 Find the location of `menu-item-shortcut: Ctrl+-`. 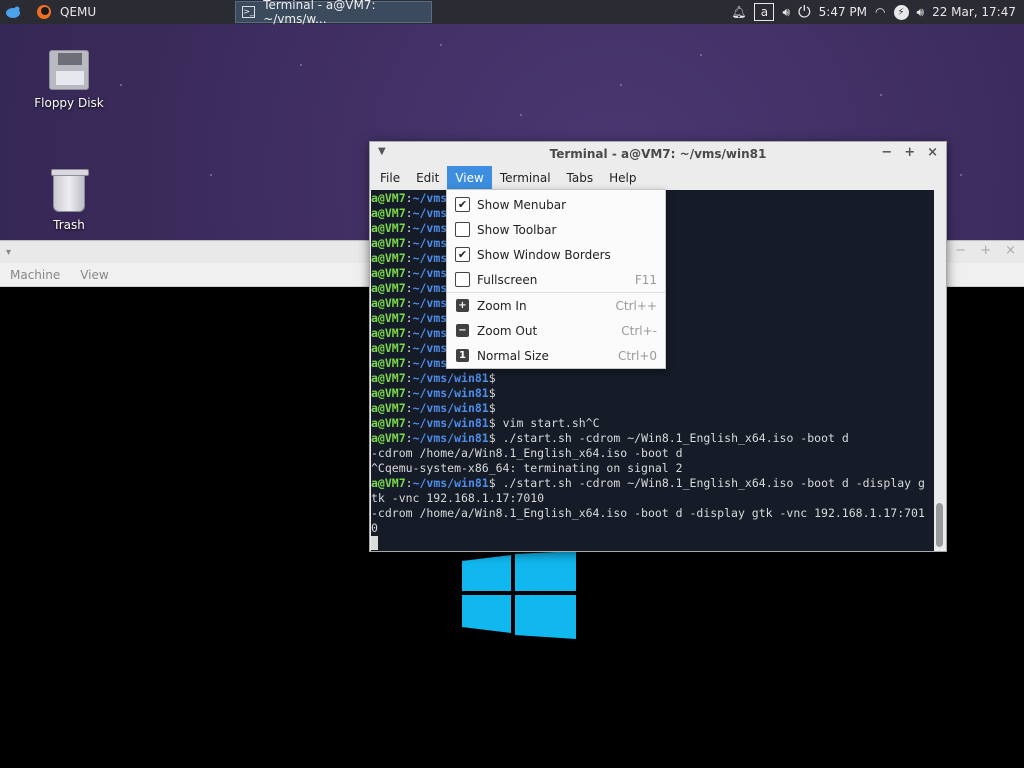

menu-item-shortcut: Ctrl+- is located at coordinates (639, 330).